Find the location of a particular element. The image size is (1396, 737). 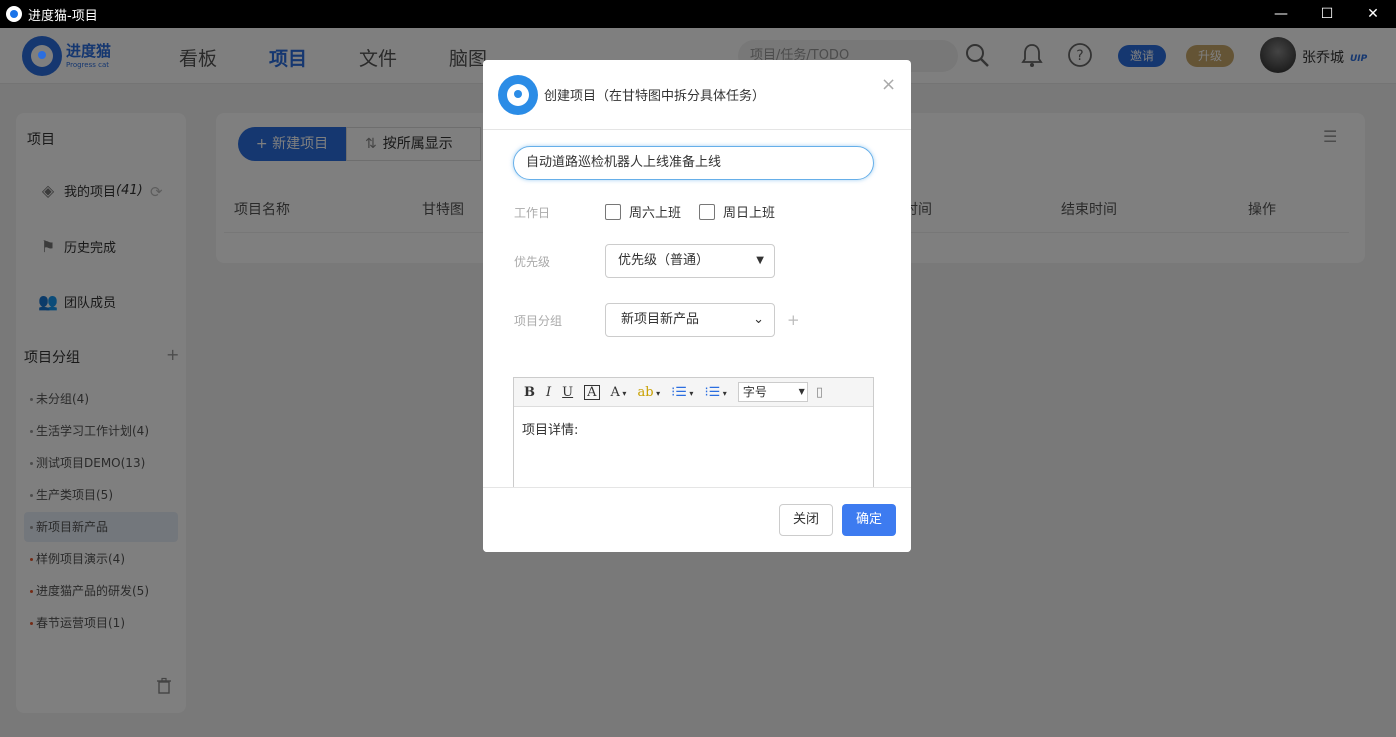

editor-toolbar: B I U A A ▾ ab ▾ ⁝☰ ▾ ⁝☰ ▾ 字号 ▼ ▯ is located at coordinates (693, 392).